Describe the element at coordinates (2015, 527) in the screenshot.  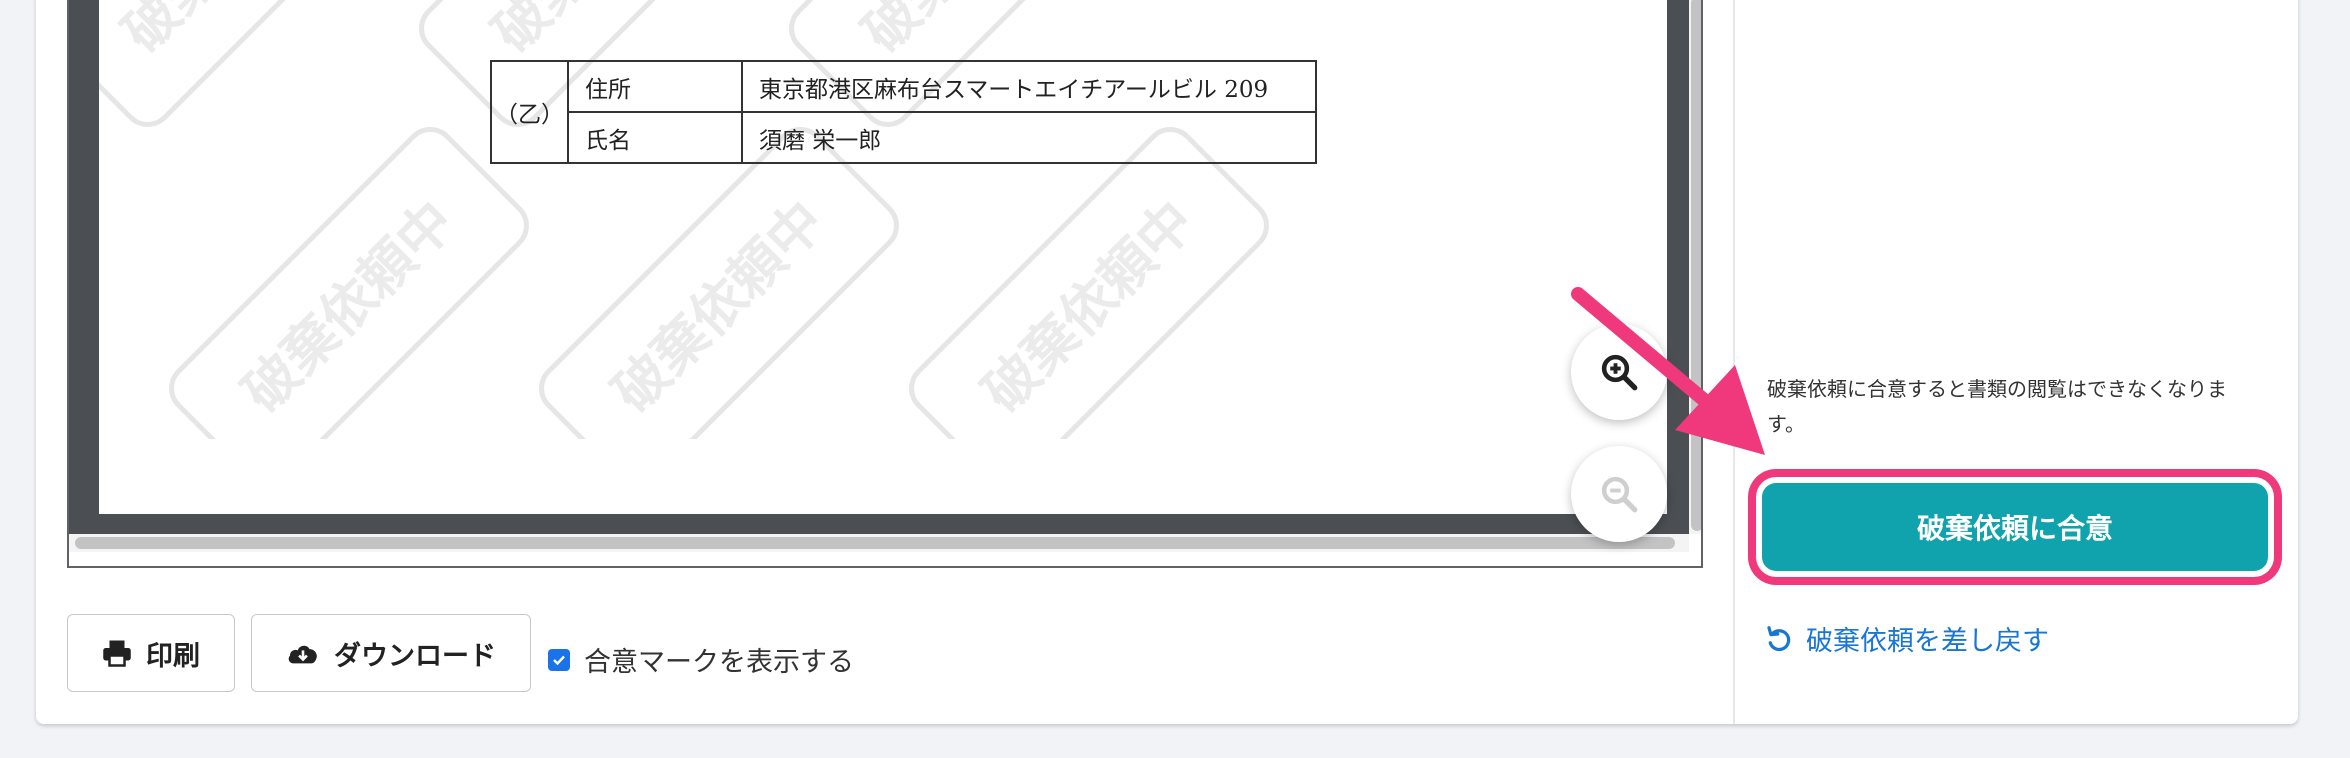
I see `agree-destruction-button: 破棄依頼に合意` at that location.